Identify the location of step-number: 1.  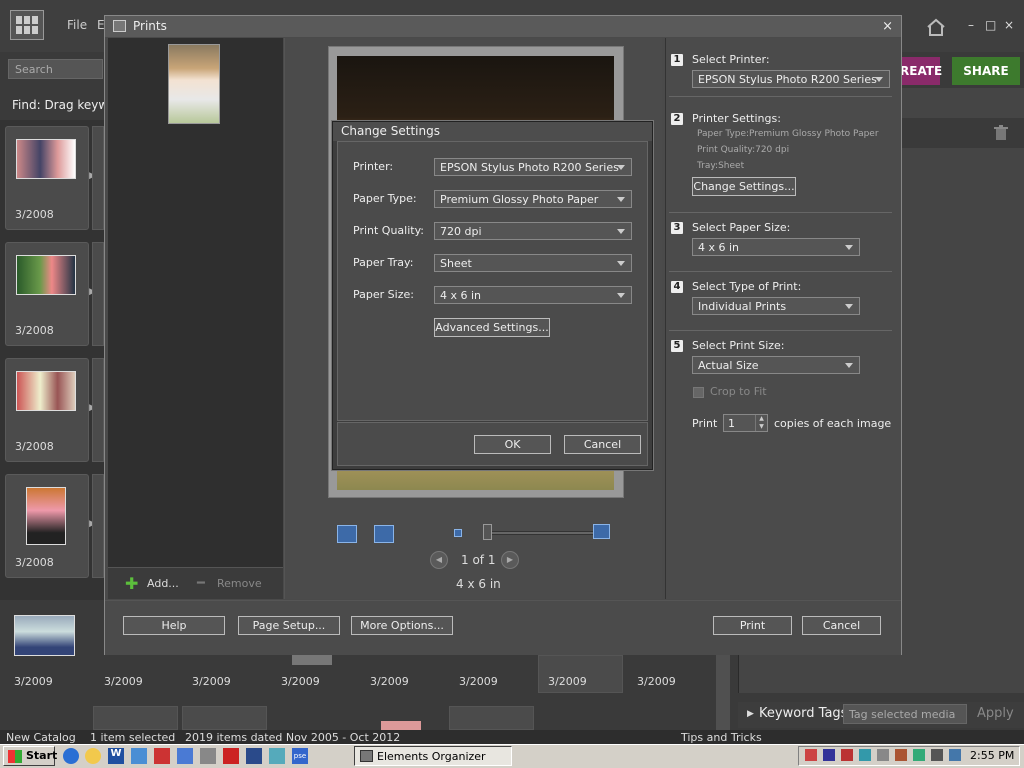
(677, 60).